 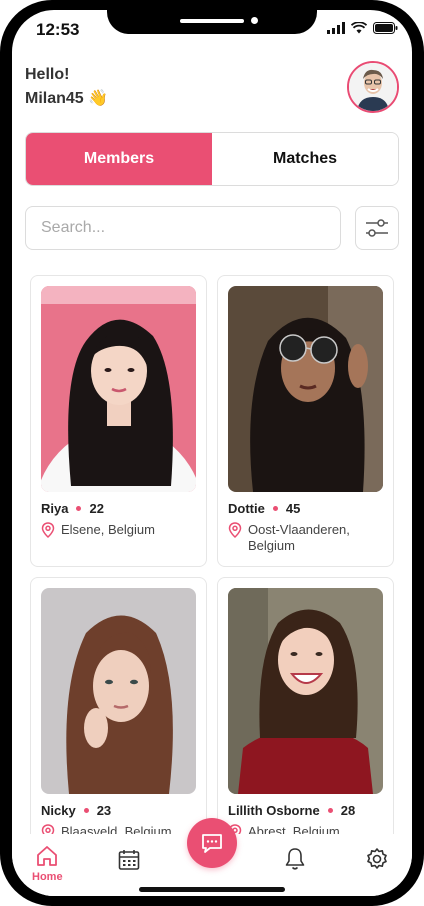 I want to click on greeting: Hello! Milan45 👋, so click(x=66, y=87).